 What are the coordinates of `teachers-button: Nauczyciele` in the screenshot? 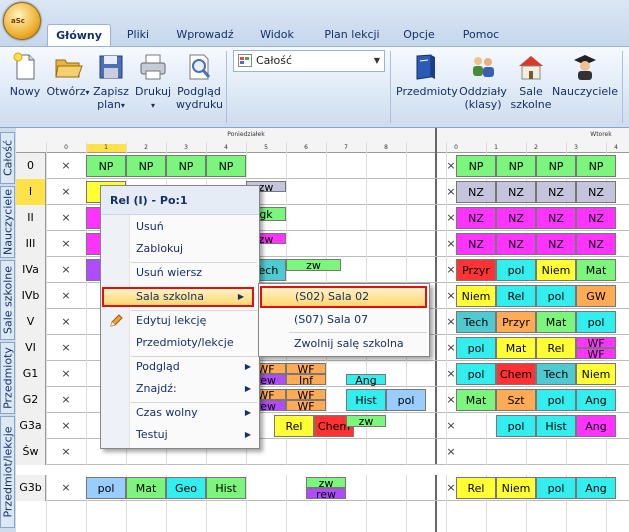 It's located at (585, 75).